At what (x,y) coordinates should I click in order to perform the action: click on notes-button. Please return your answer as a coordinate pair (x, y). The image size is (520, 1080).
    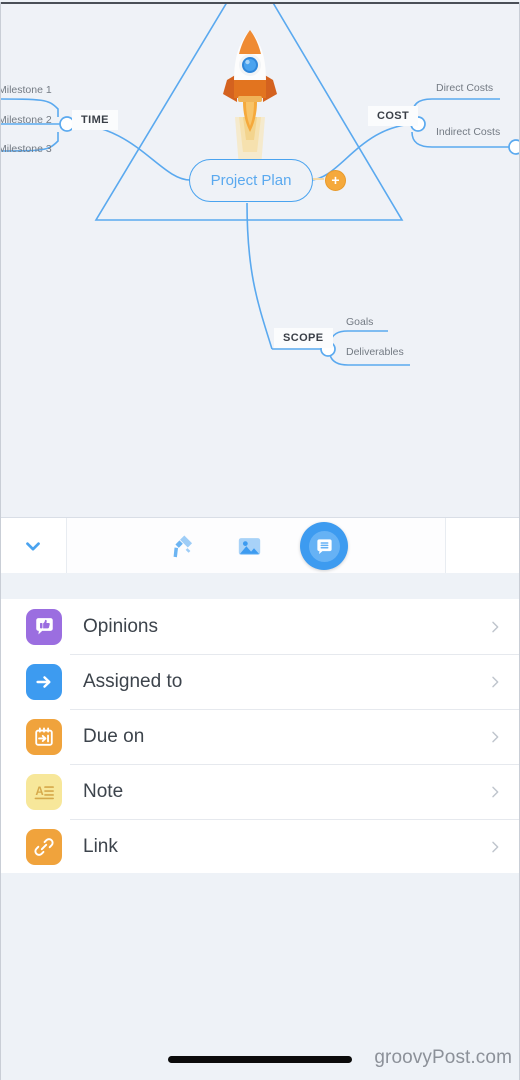
    Looking at the image, I should click on (324, 546).